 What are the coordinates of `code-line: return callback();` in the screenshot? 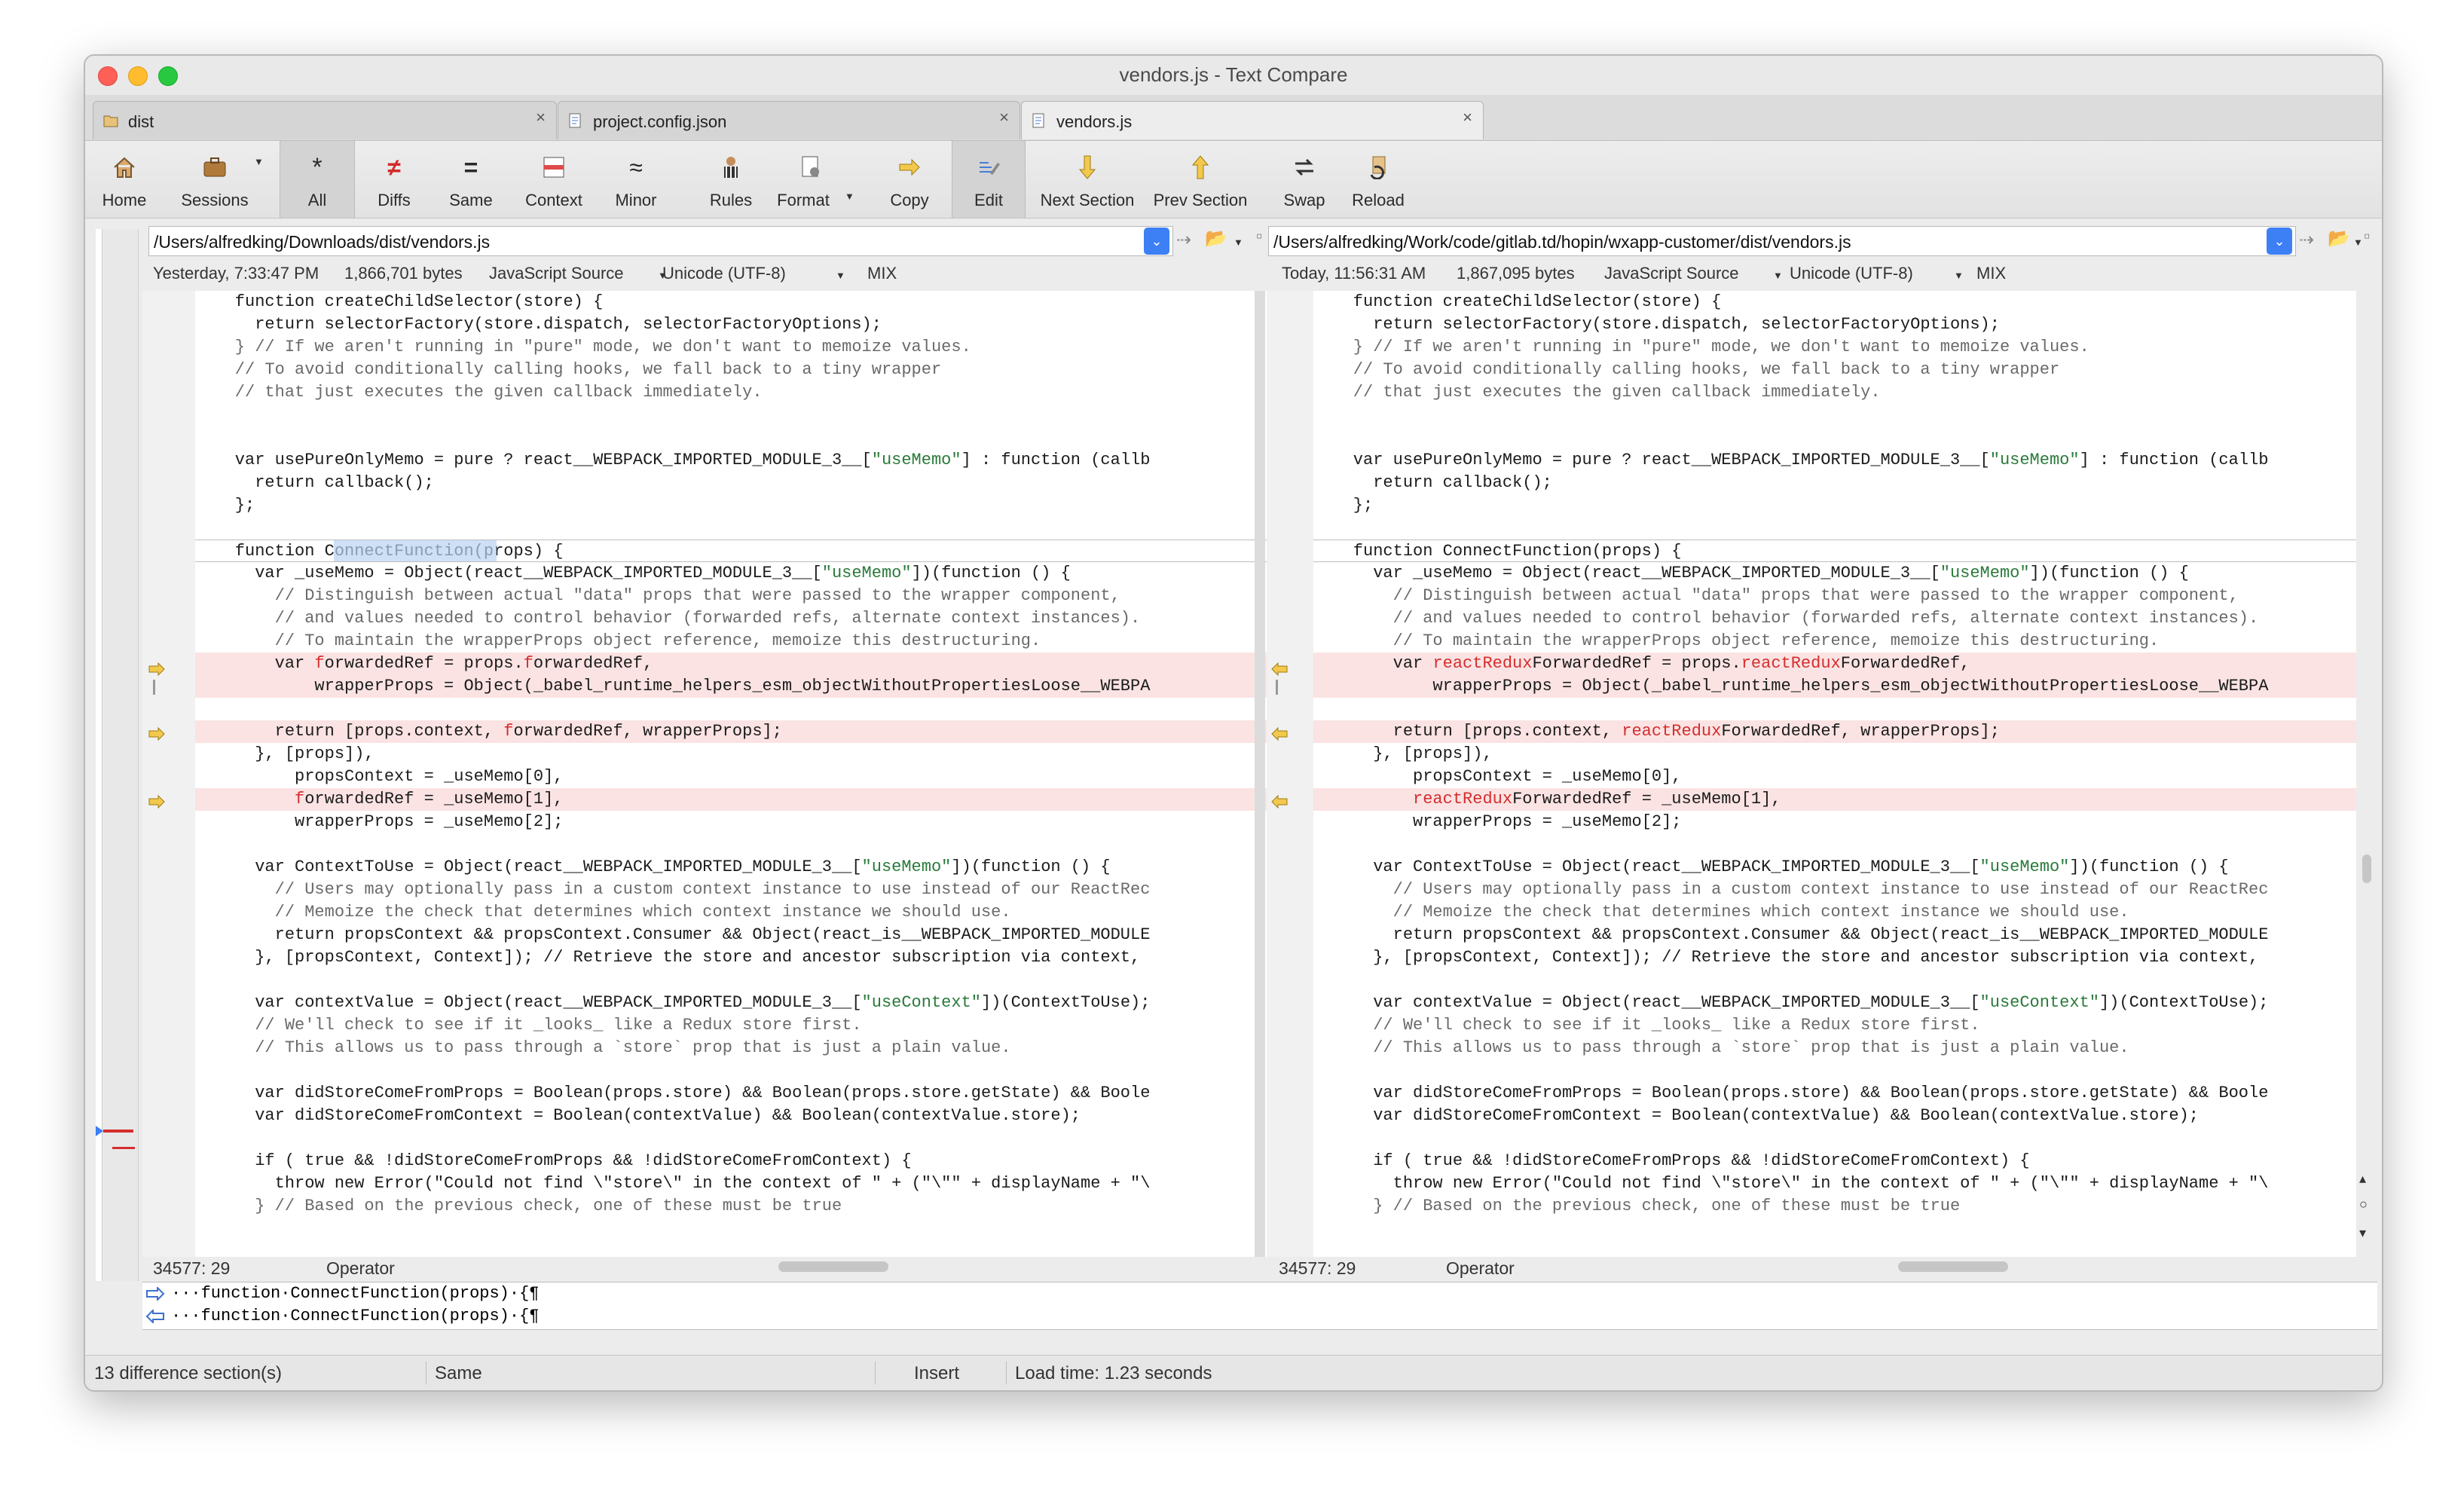 It's located at (1432, 482).